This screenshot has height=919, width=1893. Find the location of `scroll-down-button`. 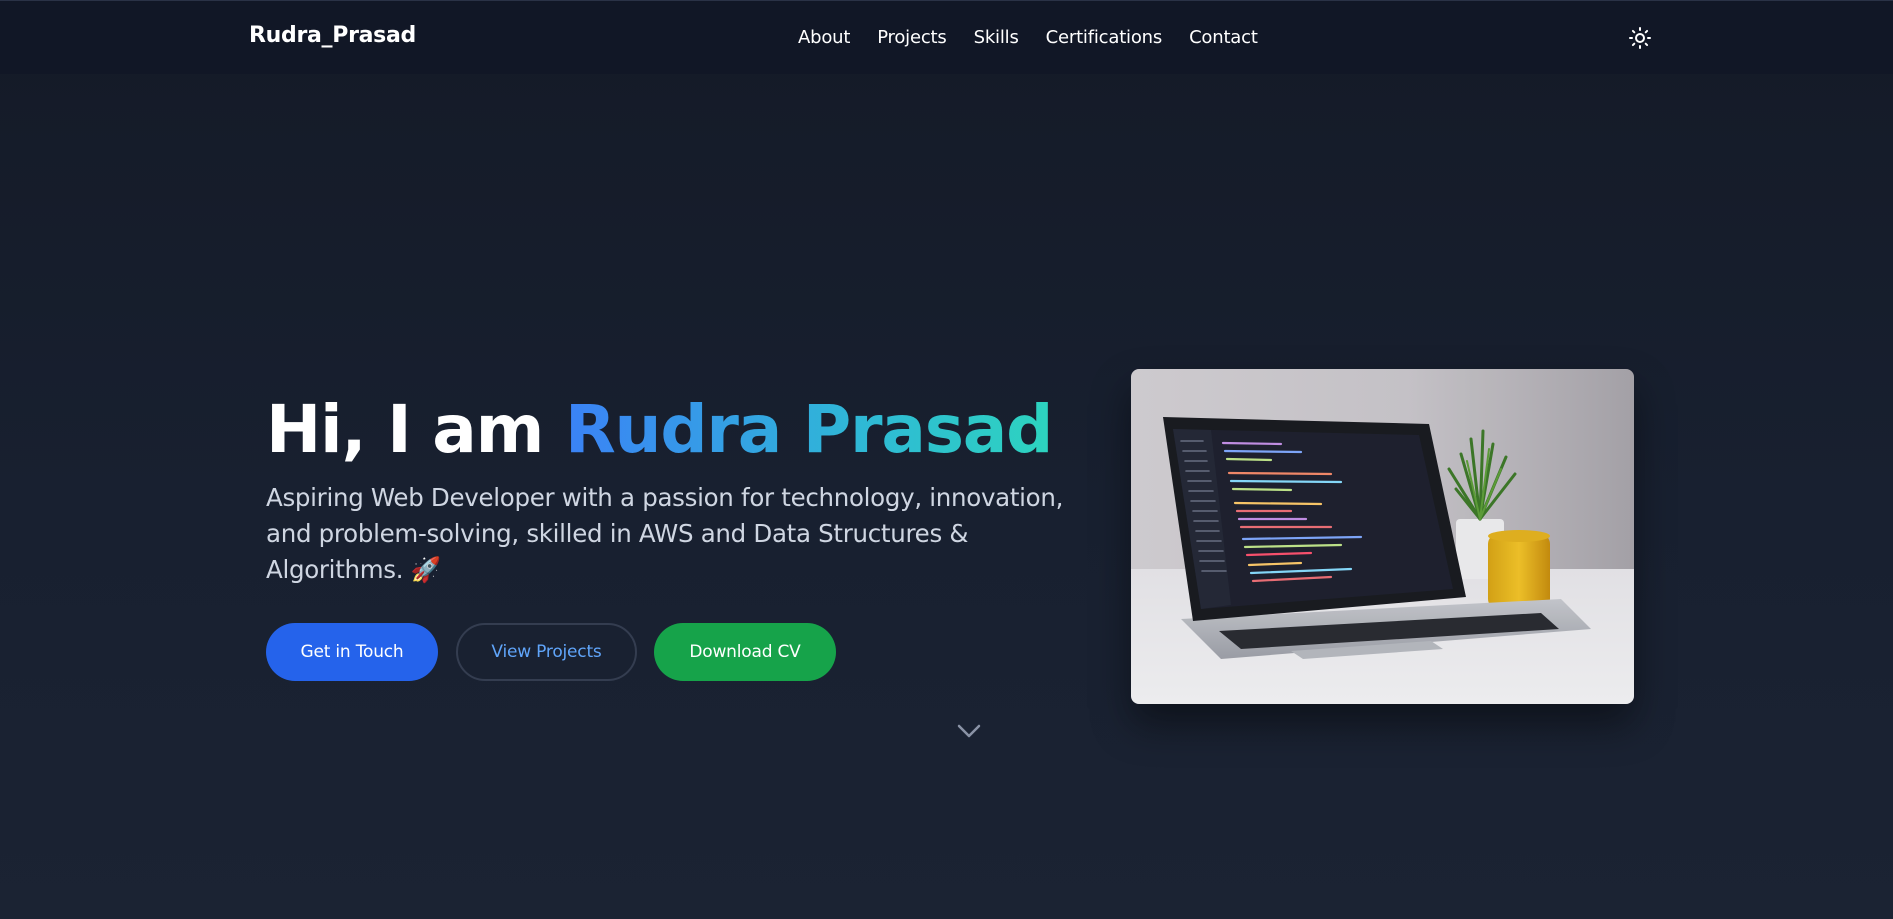

scroll-down-button is located at coordinates (969, 731).